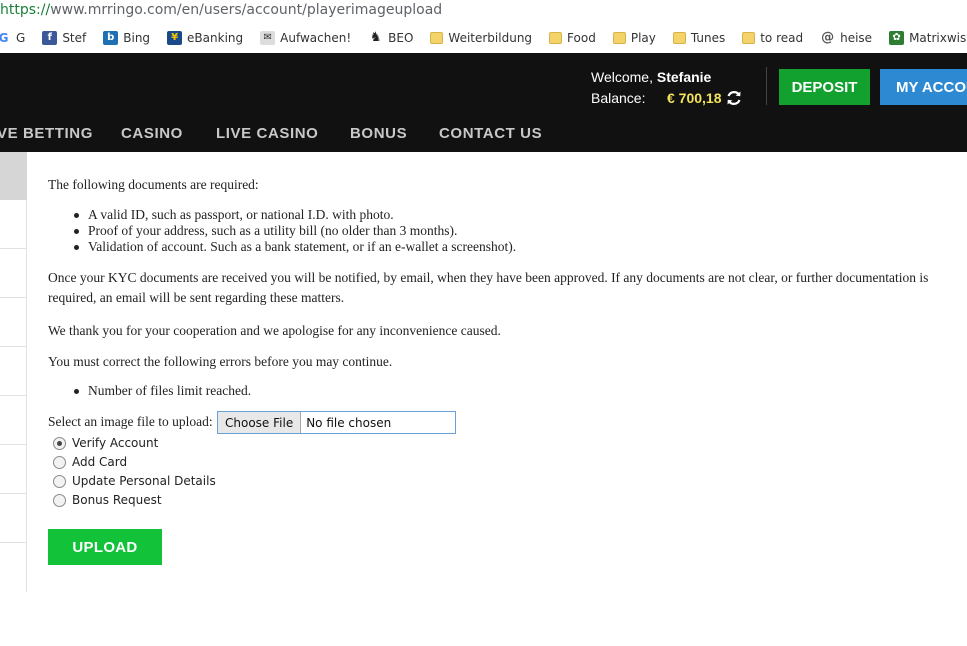 The height and width of the screenshot is (646, 967). Describe the element at coordinates (12, 38) in the screenshot. I see `bookmark-google: G G` at that location.